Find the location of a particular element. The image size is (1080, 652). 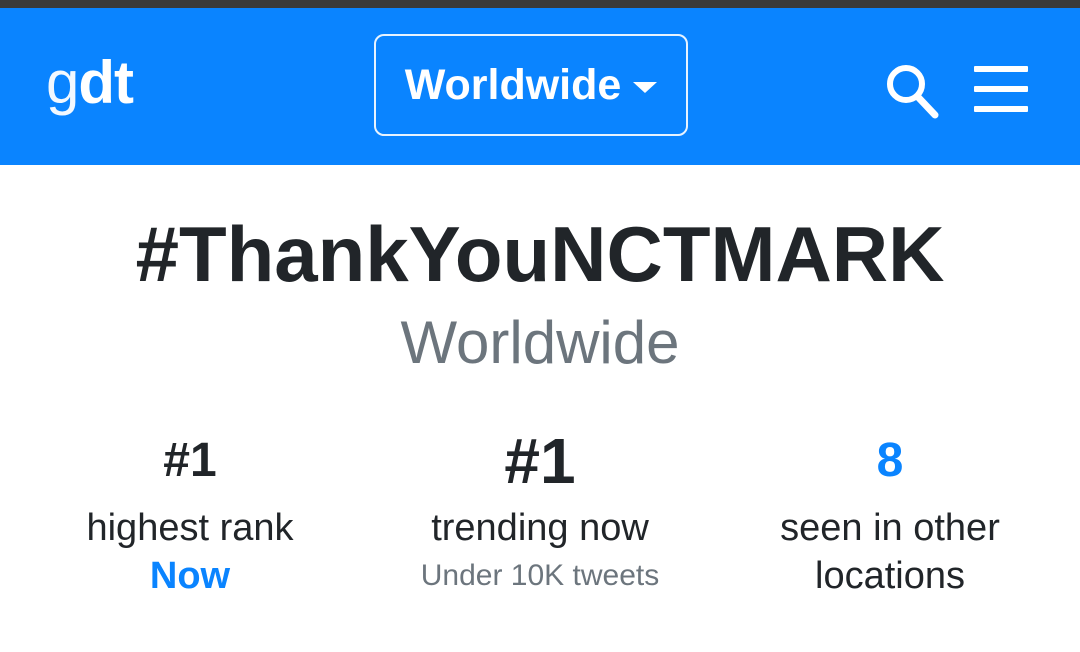

logo: gdt is located at coordinates (90, 82).